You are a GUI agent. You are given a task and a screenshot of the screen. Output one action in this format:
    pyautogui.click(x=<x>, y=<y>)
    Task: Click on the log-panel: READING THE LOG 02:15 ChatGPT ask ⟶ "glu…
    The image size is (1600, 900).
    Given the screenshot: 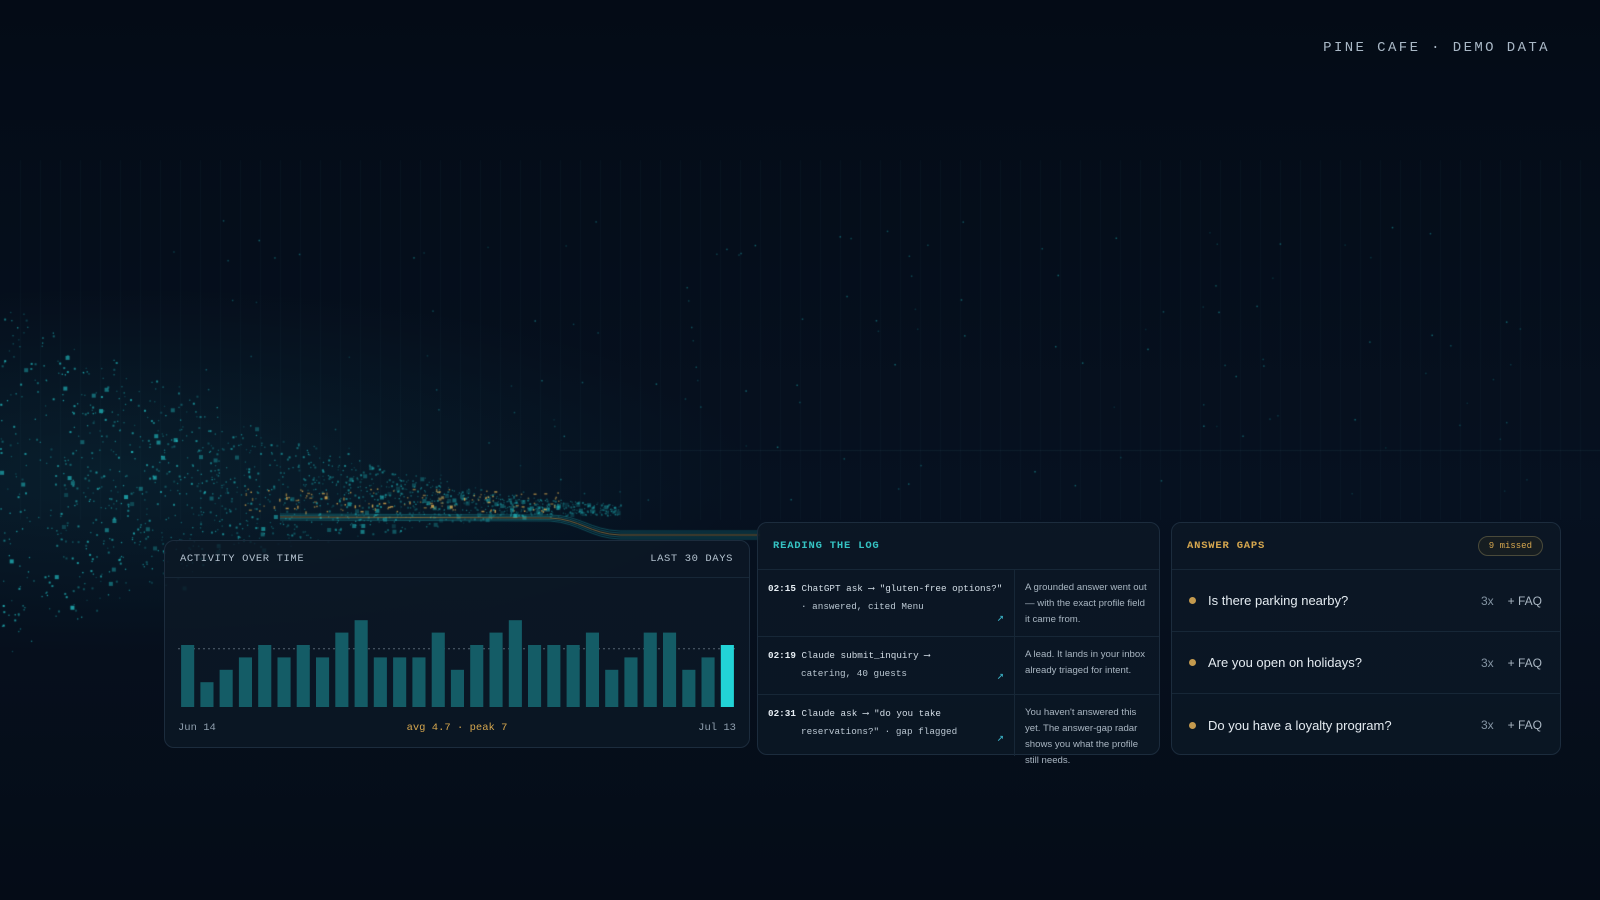 What is the action you would take?
    pyautogui.click(x=958, y=644)
    